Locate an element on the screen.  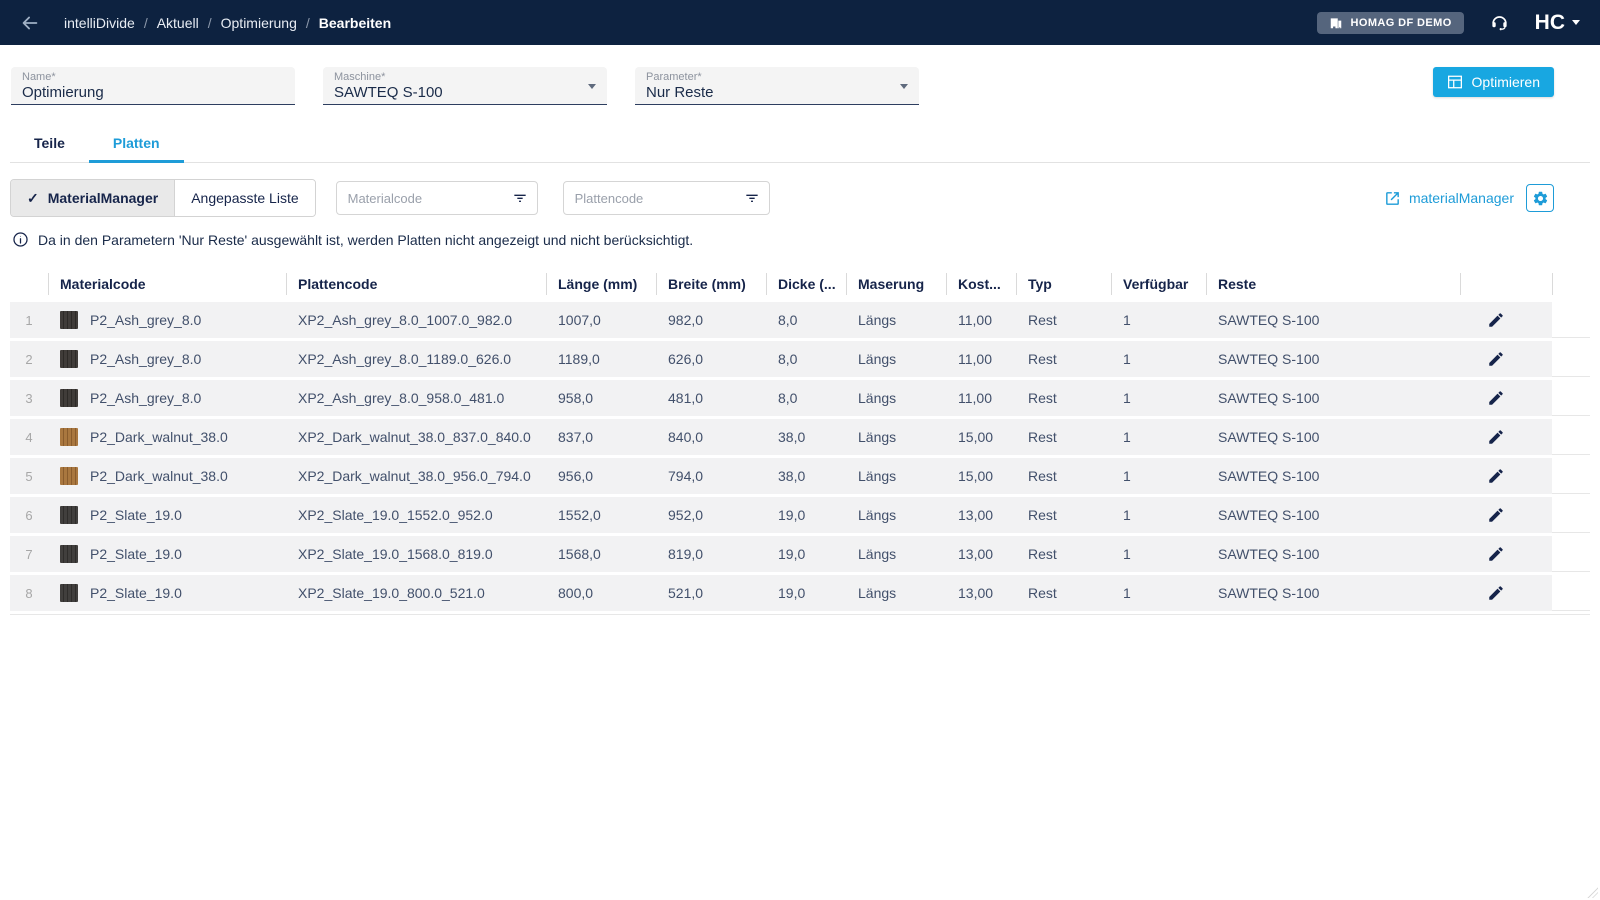
plattencode-filter-input is located at coordinates (659, 198).